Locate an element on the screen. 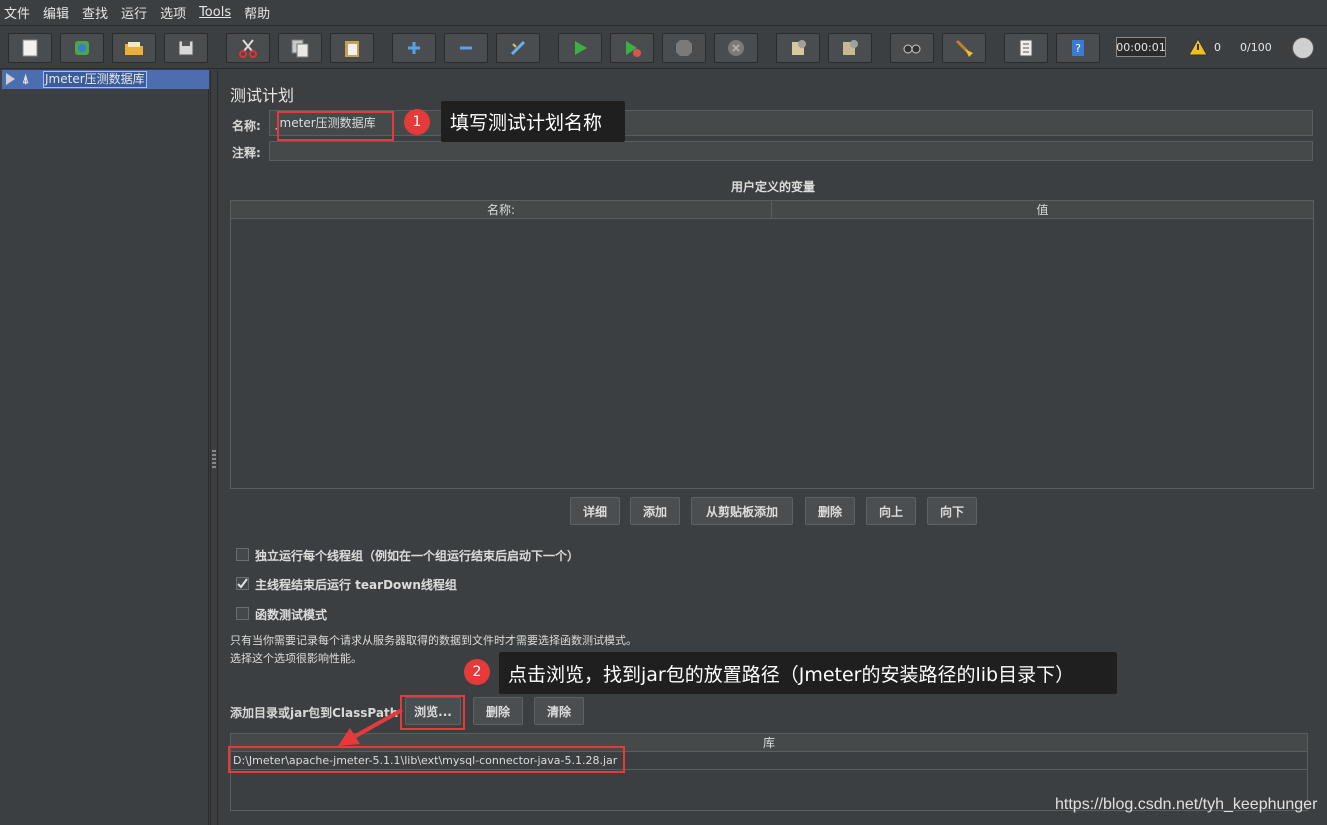 The image size is (1327, 825). callout-step-1: 填写测试计划名称 is located at coordinates (533, 121).